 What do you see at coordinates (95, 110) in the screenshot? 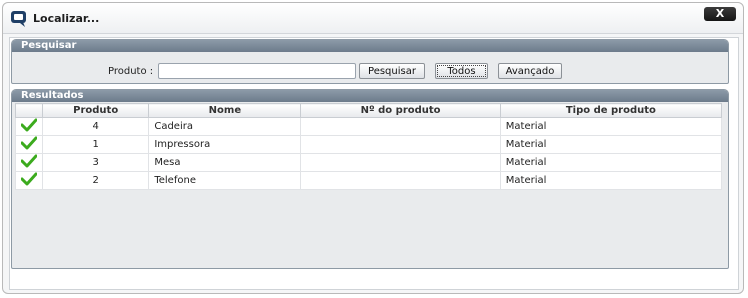
I see `column-header-produto: Produto` at bounding box center [95, 110].